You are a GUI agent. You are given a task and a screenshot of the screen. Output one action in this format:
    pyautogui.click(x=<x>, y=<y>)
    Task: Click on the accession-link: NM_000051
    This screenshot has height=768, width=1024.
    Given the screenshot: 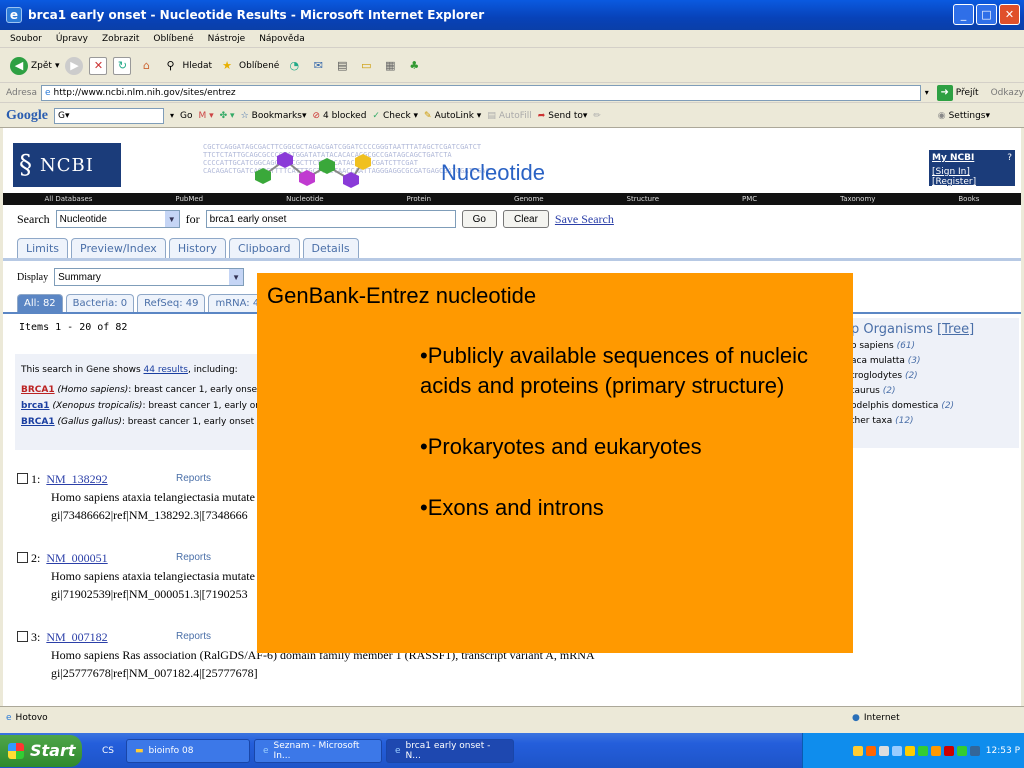 What is the action you would take?
    pyautogui.click(x=76, y=558)
    